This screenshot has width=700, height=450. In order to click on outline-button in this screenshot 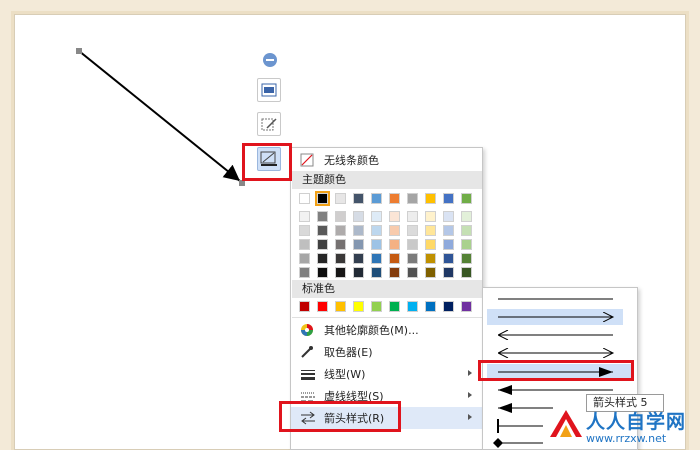, I will do `click(269, 159)`.